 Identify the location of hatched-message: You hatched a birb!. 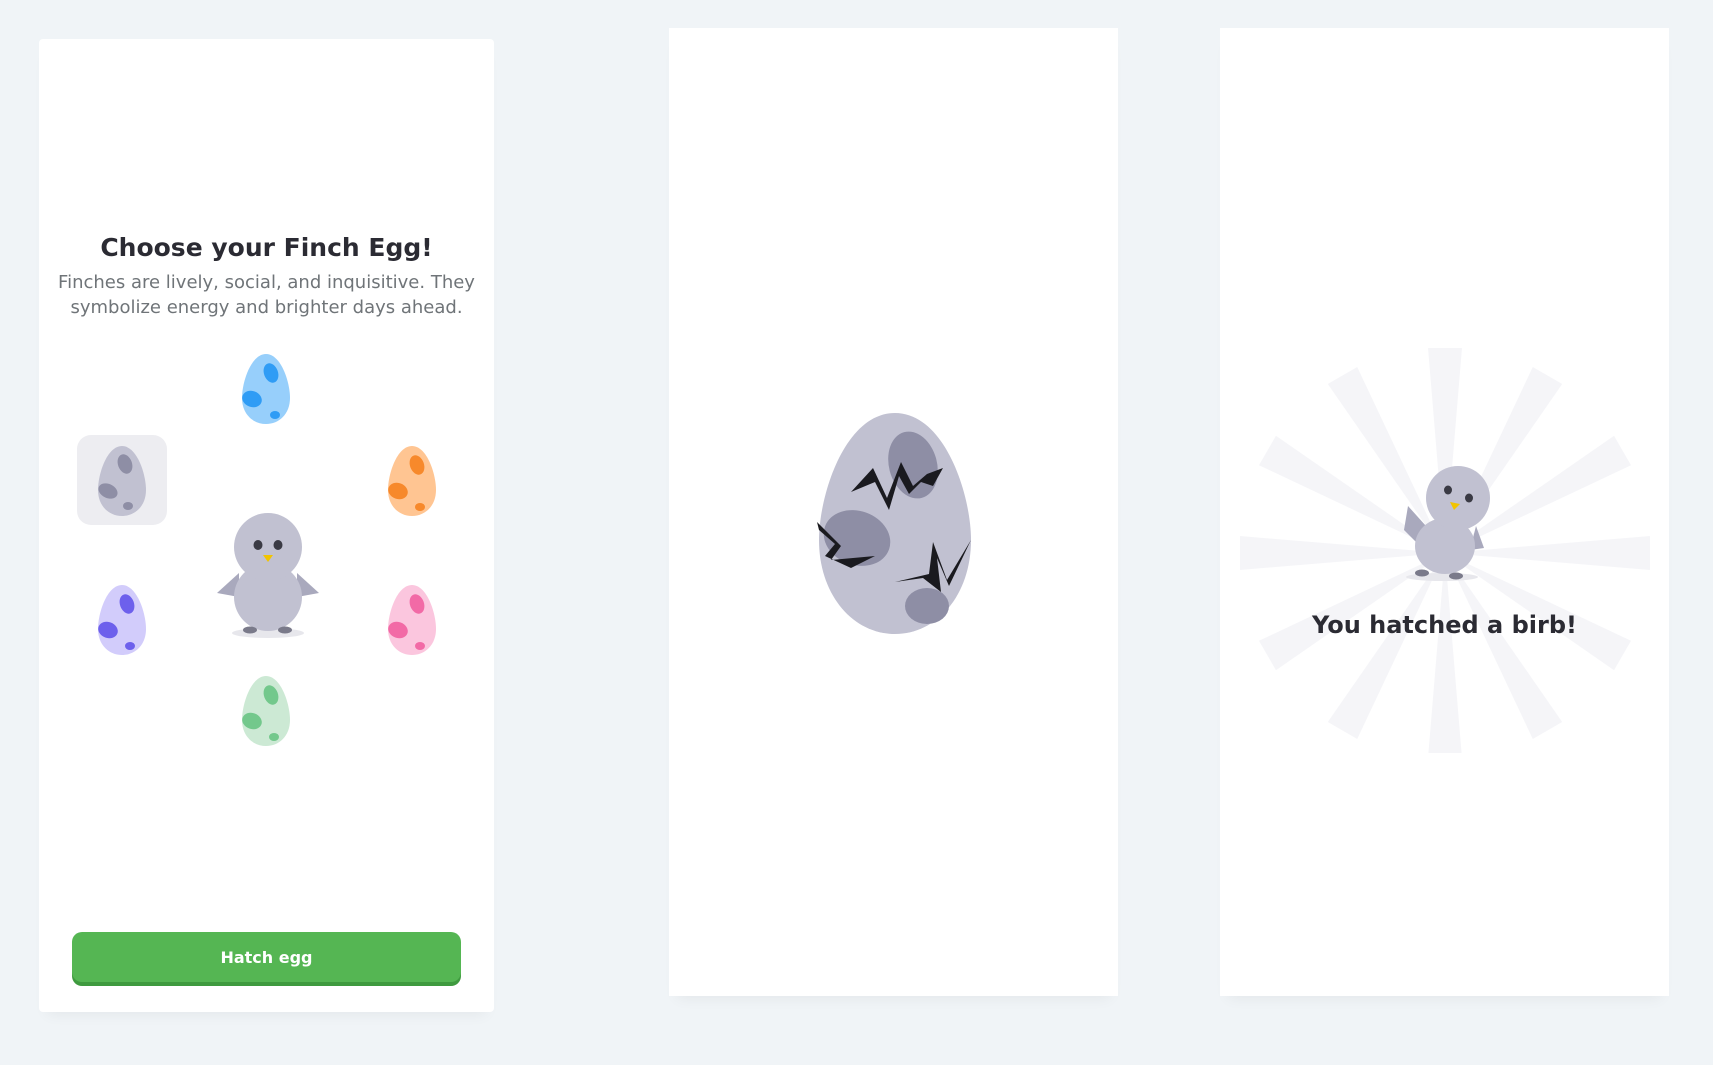
(1444, 625).